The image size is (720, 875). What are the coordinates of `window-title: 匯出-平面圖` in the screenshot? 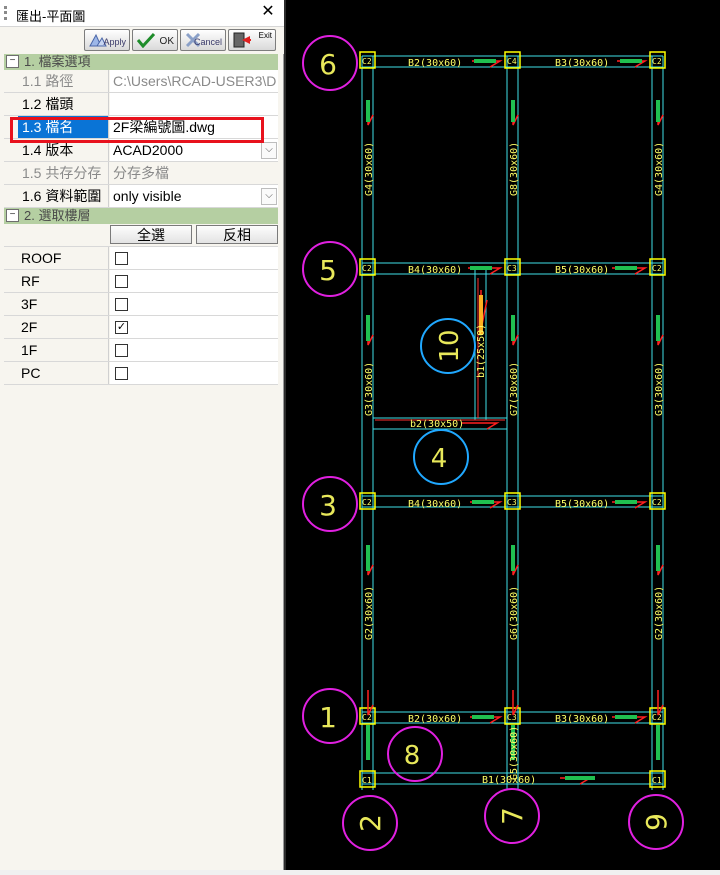 It's located at (51, 16).